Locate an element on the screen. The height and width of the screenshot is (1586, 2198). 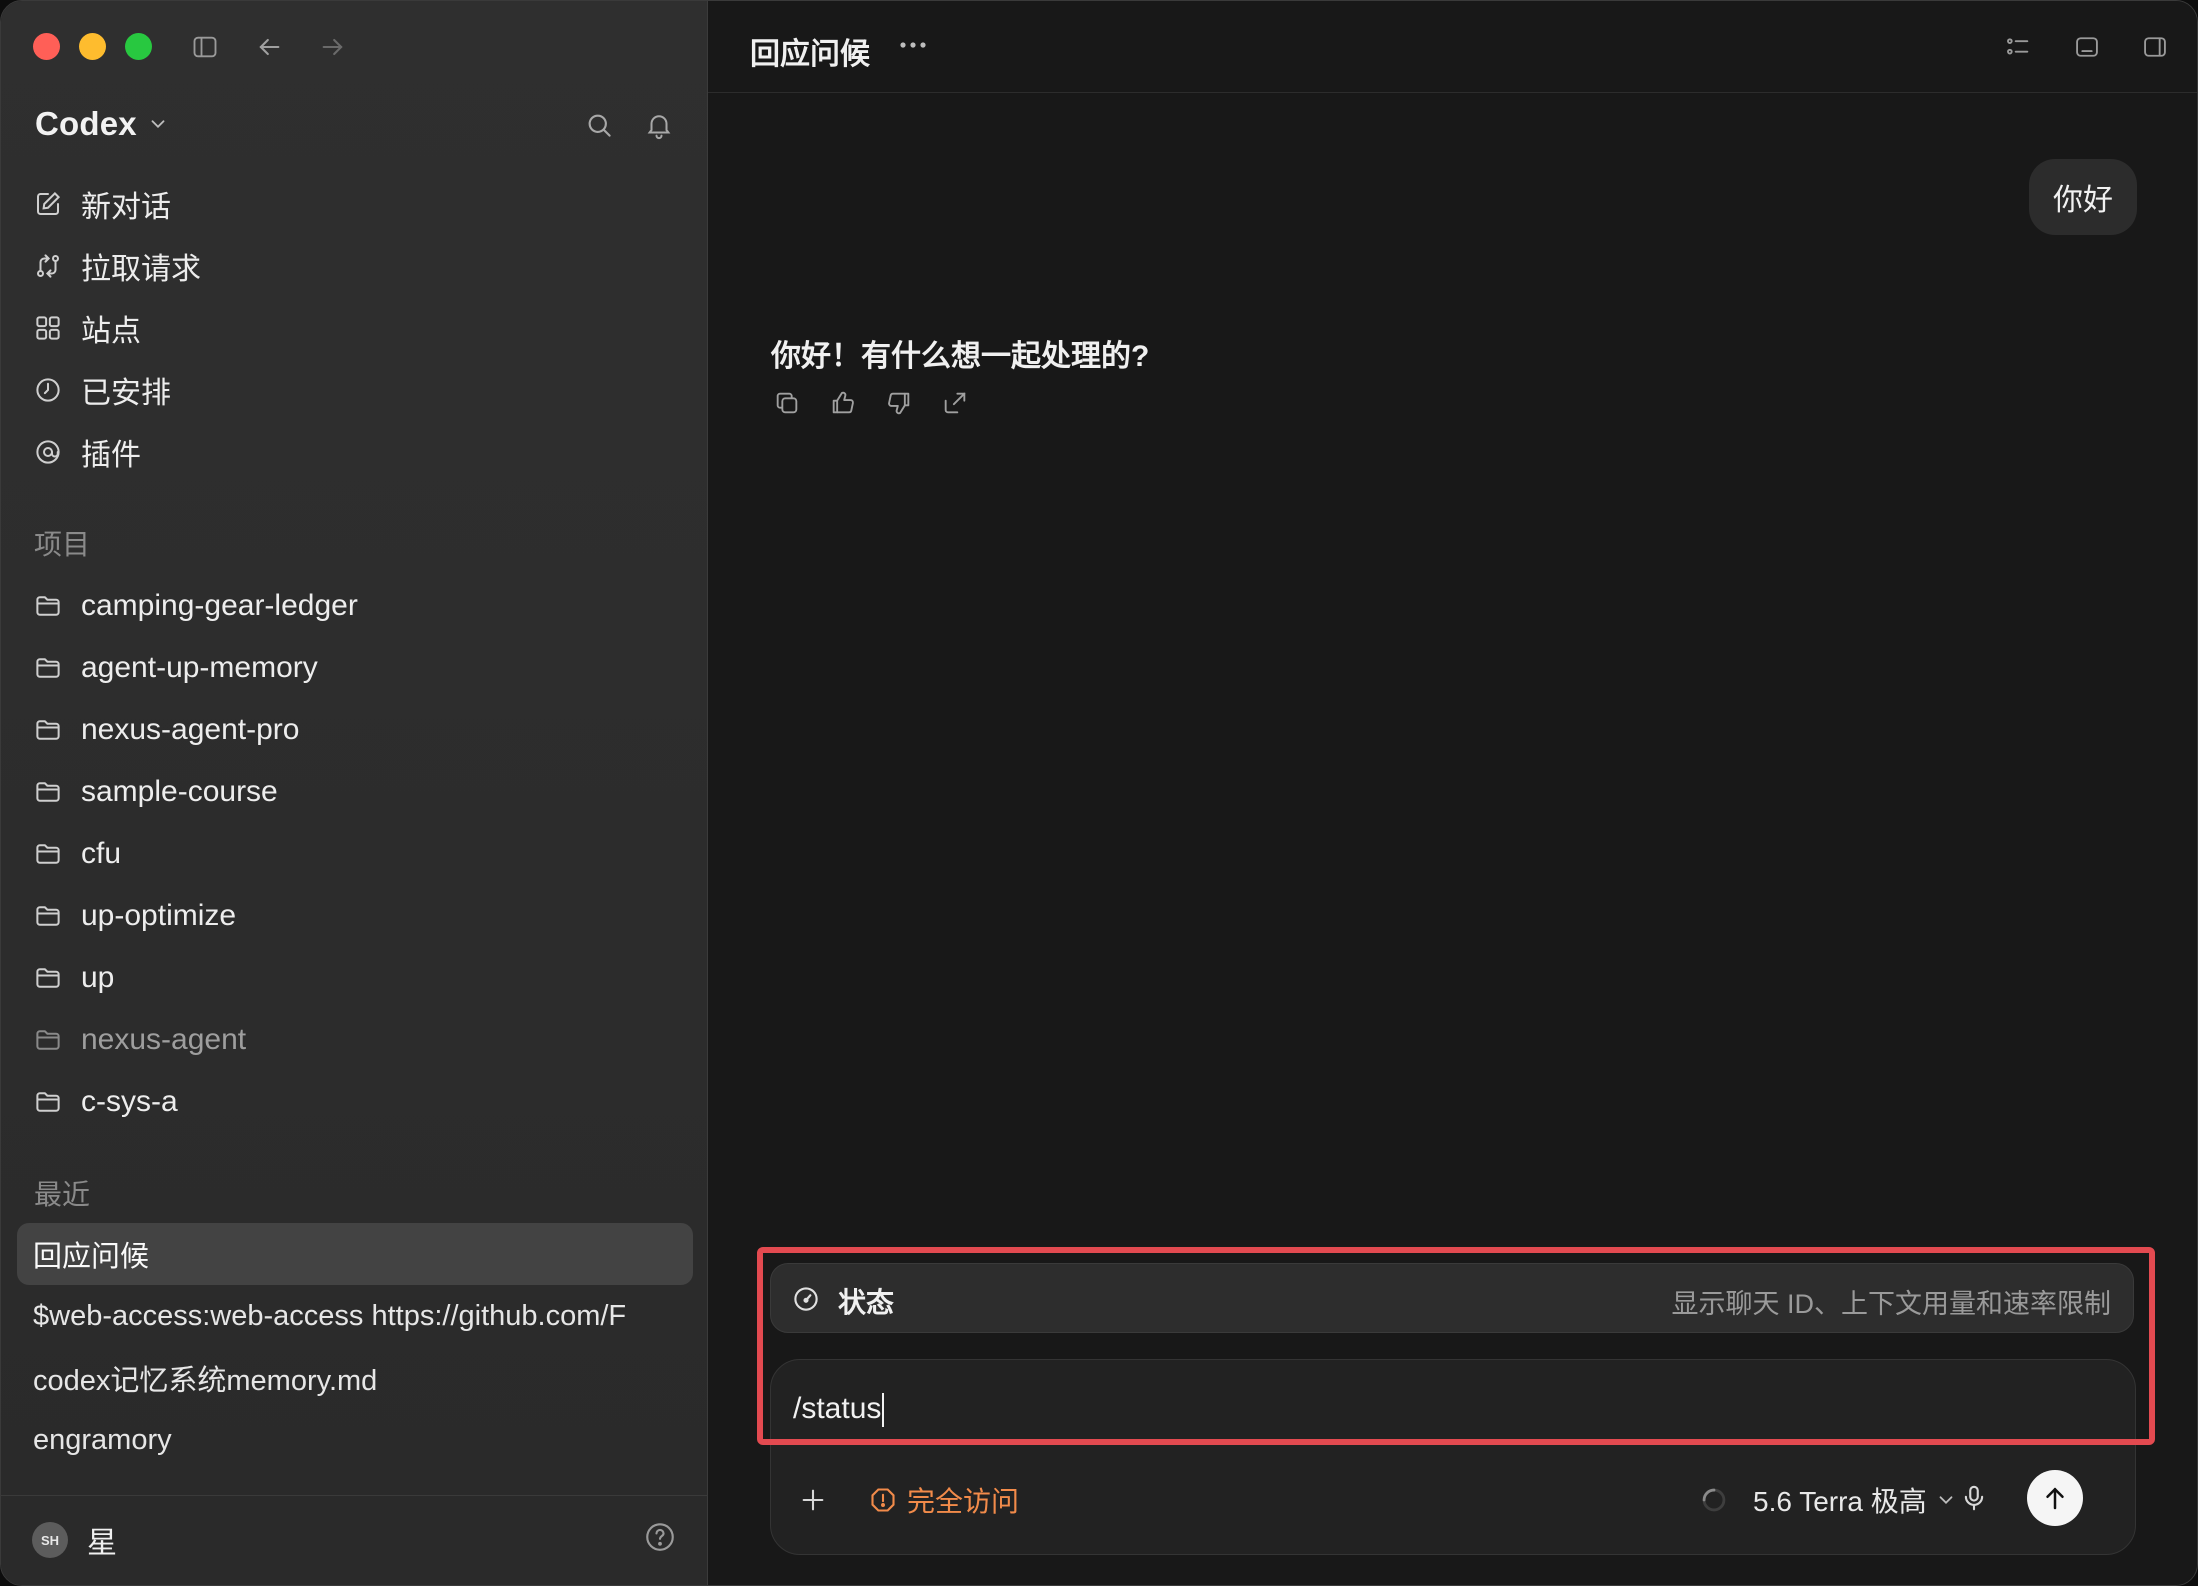
more-options-icon is located at coordinates (913, 45).